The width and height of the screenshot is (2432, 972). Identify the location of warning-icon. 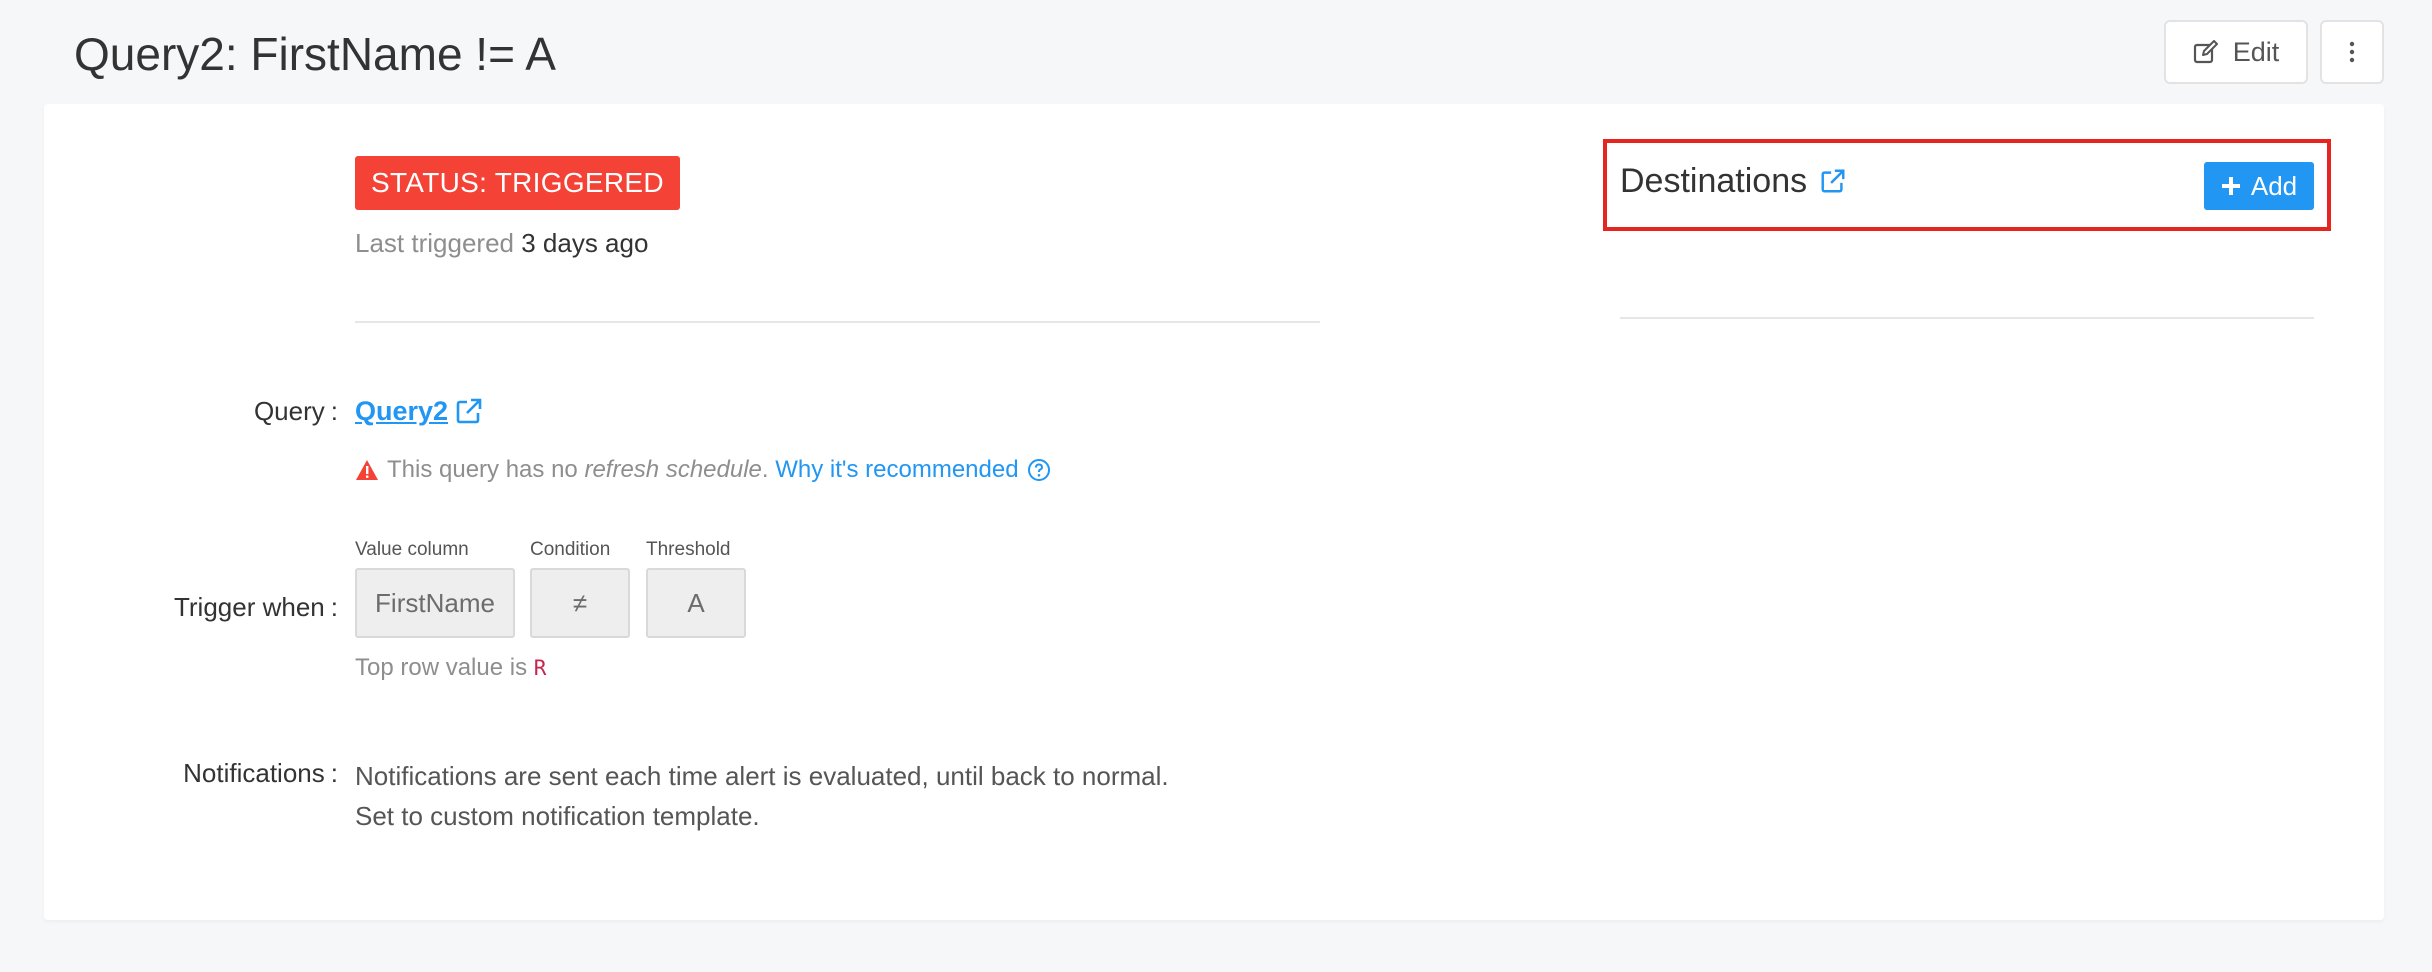
(367, 470).